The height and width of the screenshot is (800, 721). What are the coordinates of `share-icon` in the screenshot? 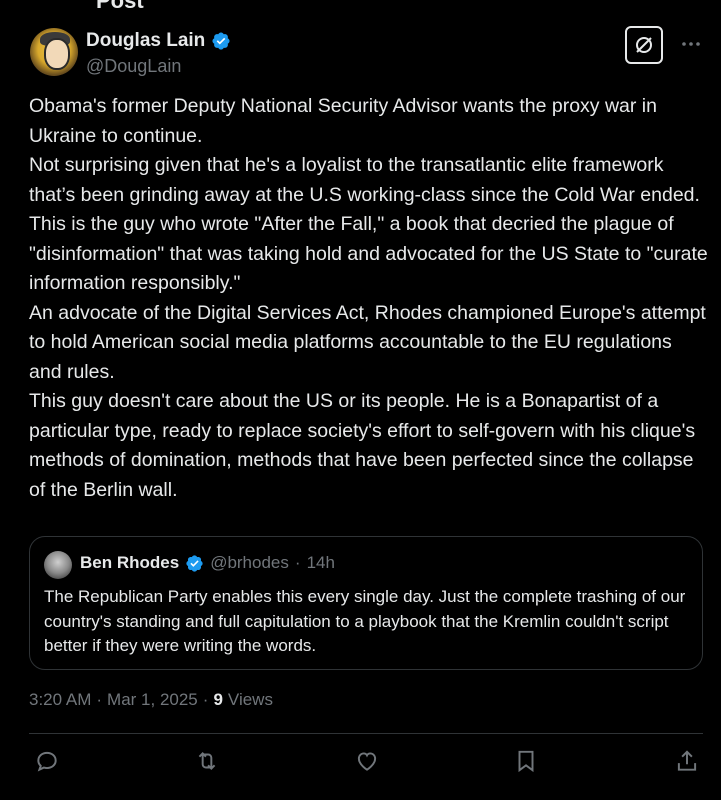 It's located at (687, 760).